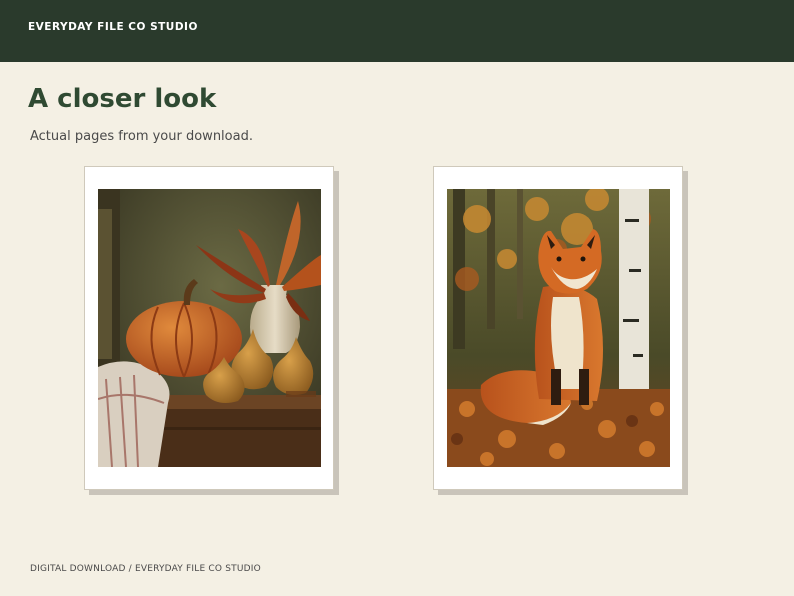  I want to click on fox-artwork, so click(558, 328).